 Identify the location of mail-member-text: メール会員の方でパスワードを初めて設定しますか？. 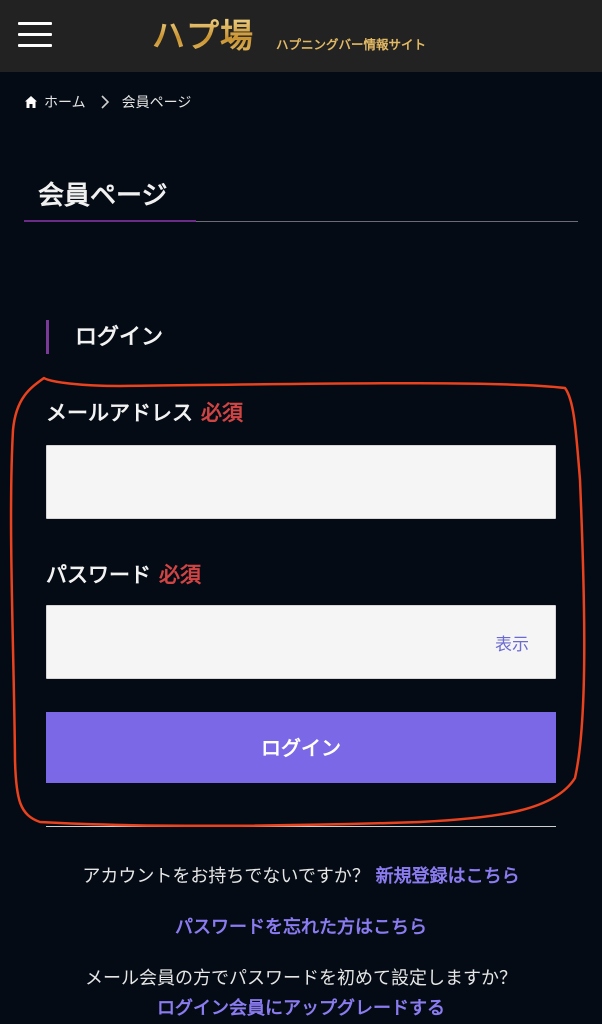
(301, 978).